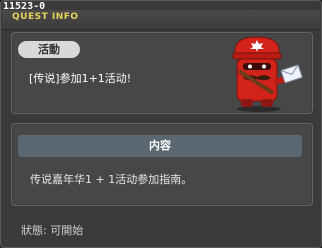 This screenshot has width=322, height=248. Describe the element at coordinates (111, 179) in the screenshot. I see `content-description: 传说嘉年华1 + 1活动参加指南。` at that location.